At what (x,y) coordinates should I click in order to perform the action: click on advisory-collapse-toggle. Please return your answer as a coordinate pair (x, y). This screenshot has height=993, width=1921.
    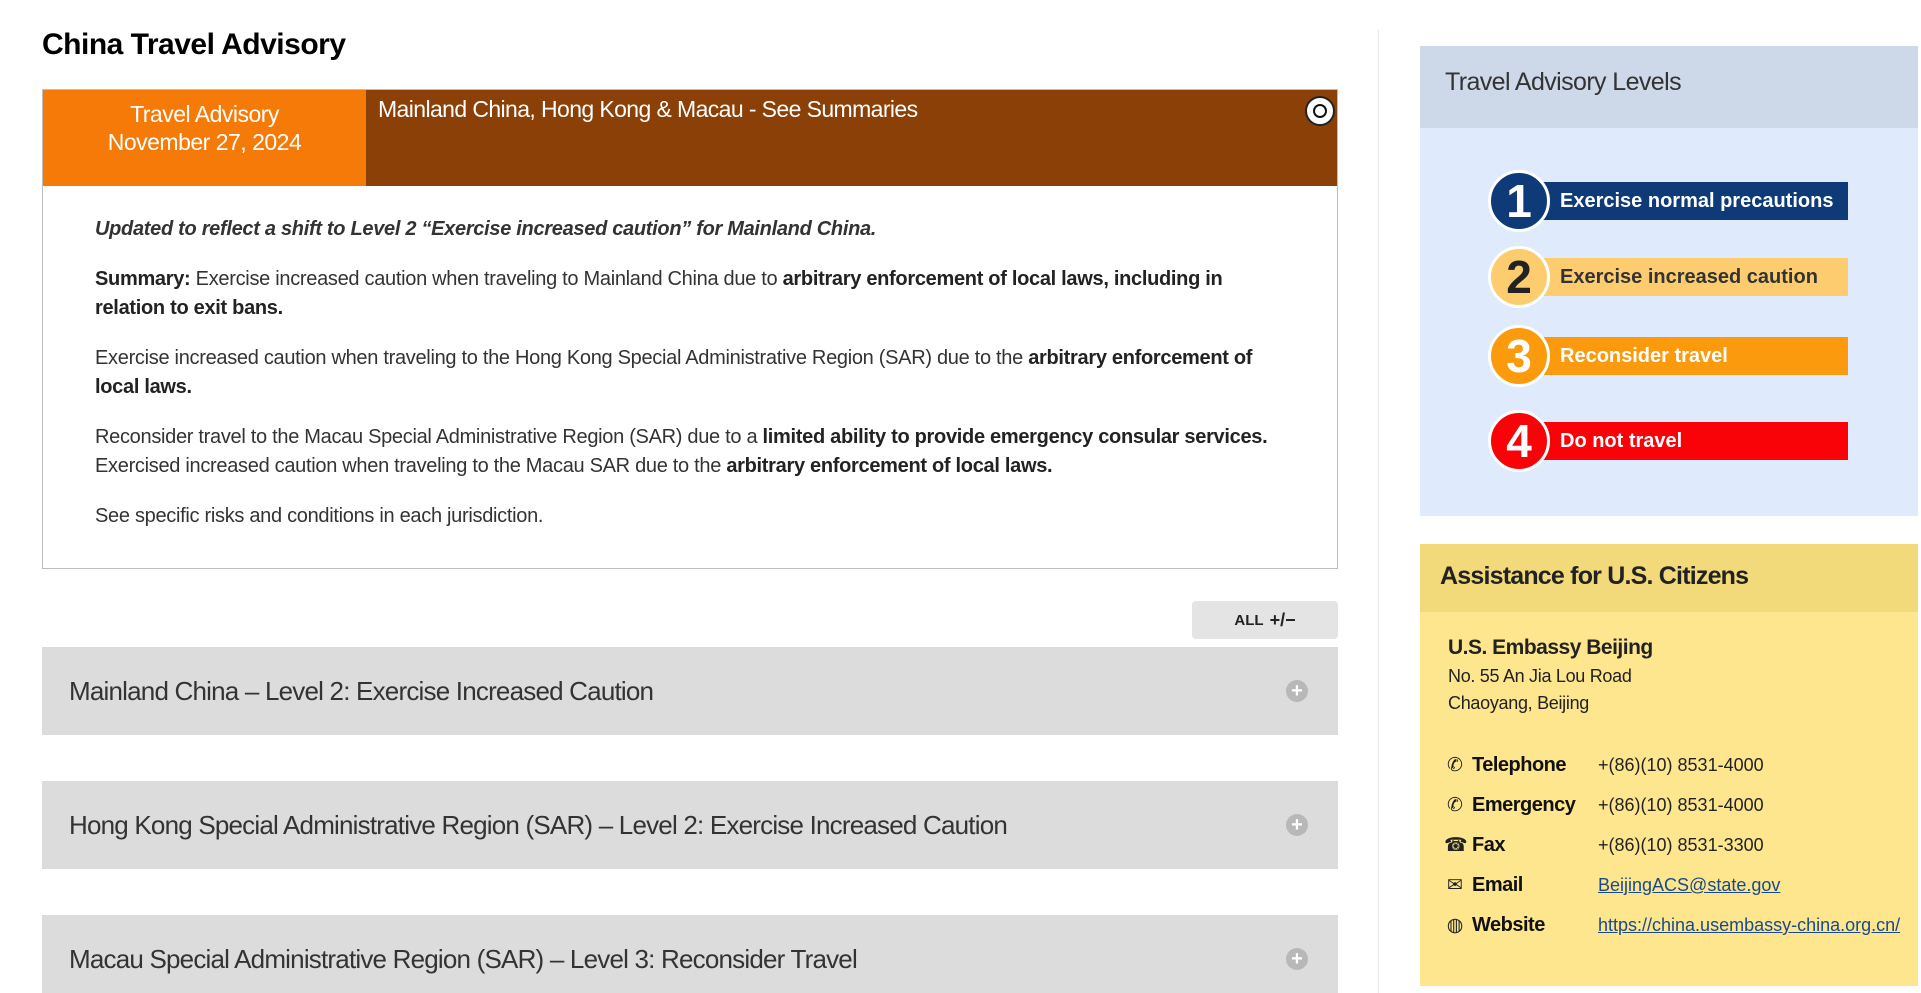
    Looking at the image, I should click on (1320, 111).